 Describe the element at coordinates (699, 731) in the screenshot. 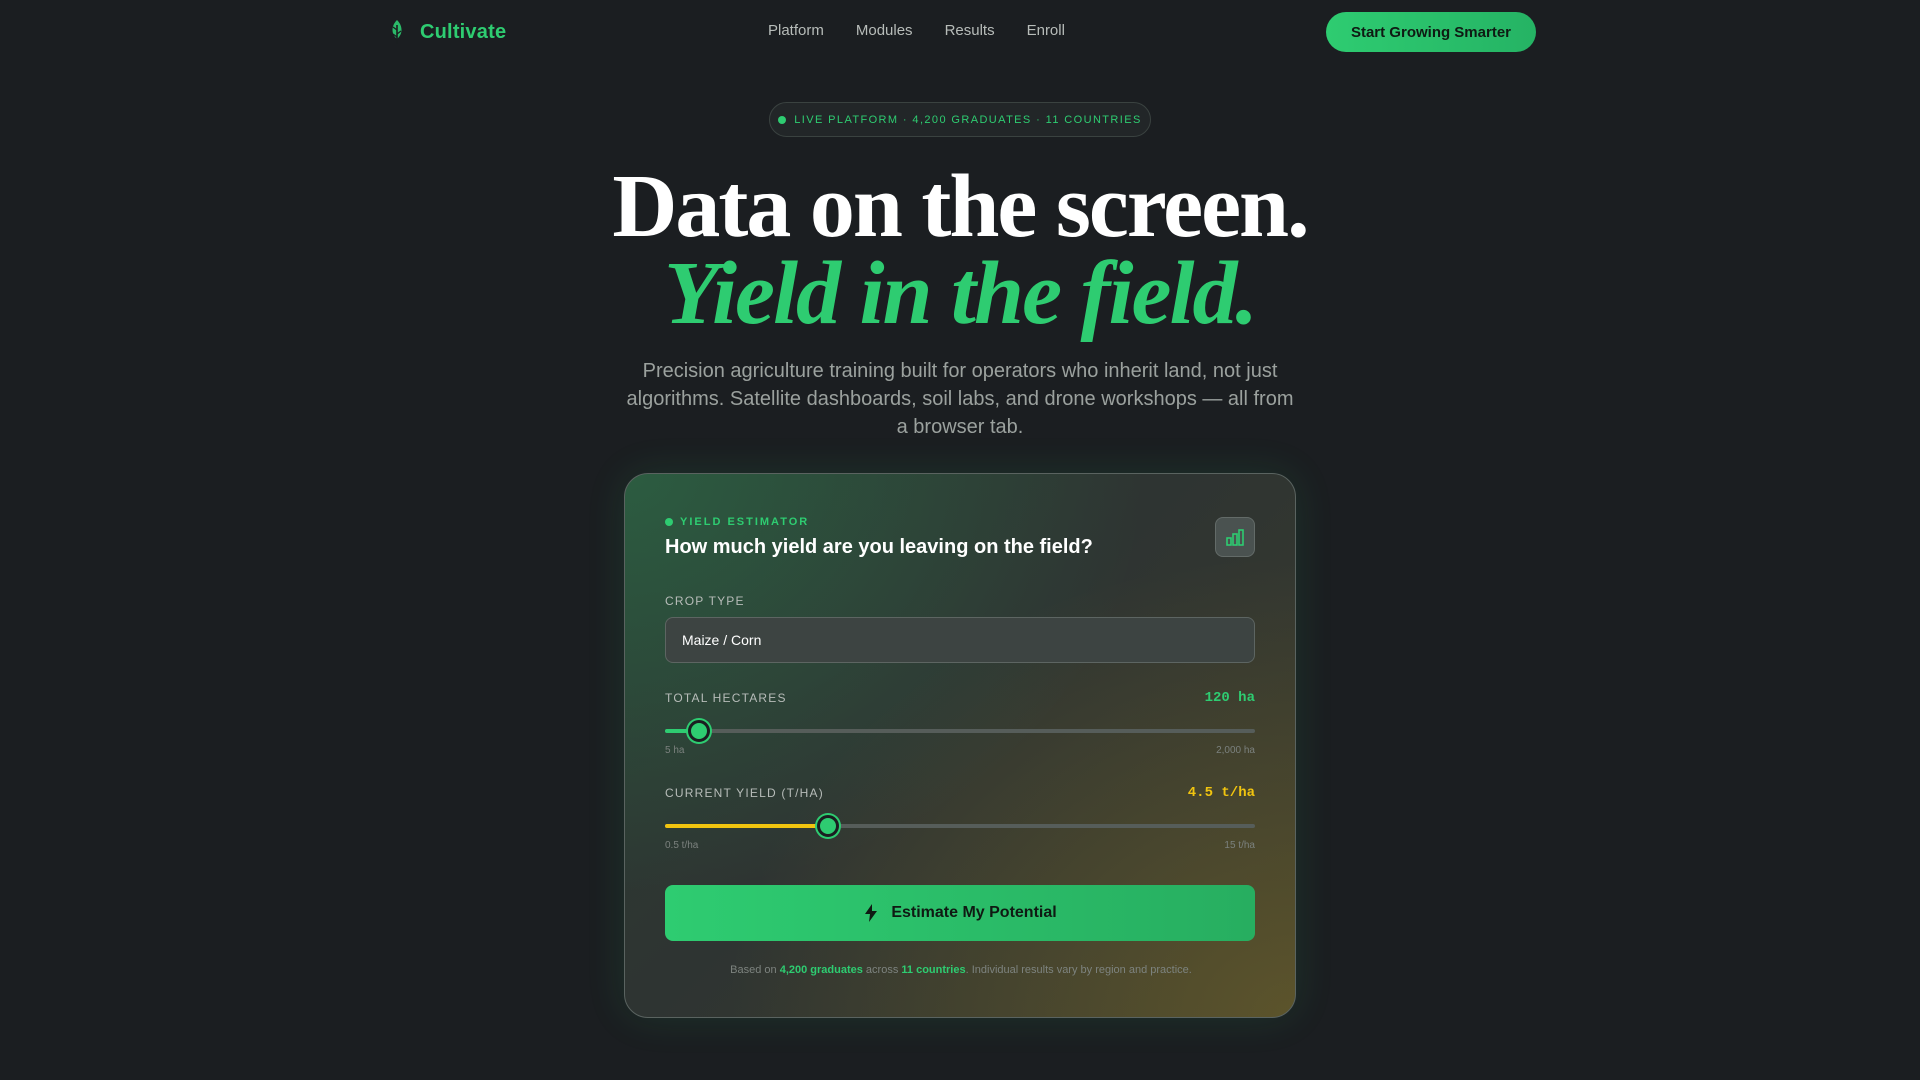

I see `hectares-slider-thumb` at that location.